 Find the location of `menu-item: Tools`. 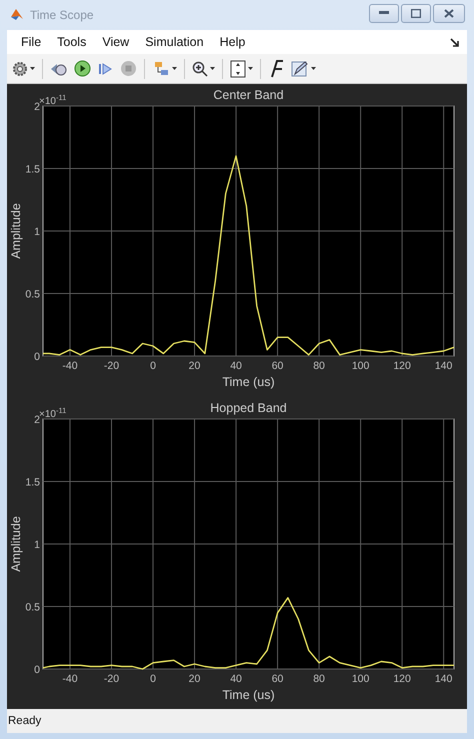

menu-item: Tools is located at coordinates (71, 42).